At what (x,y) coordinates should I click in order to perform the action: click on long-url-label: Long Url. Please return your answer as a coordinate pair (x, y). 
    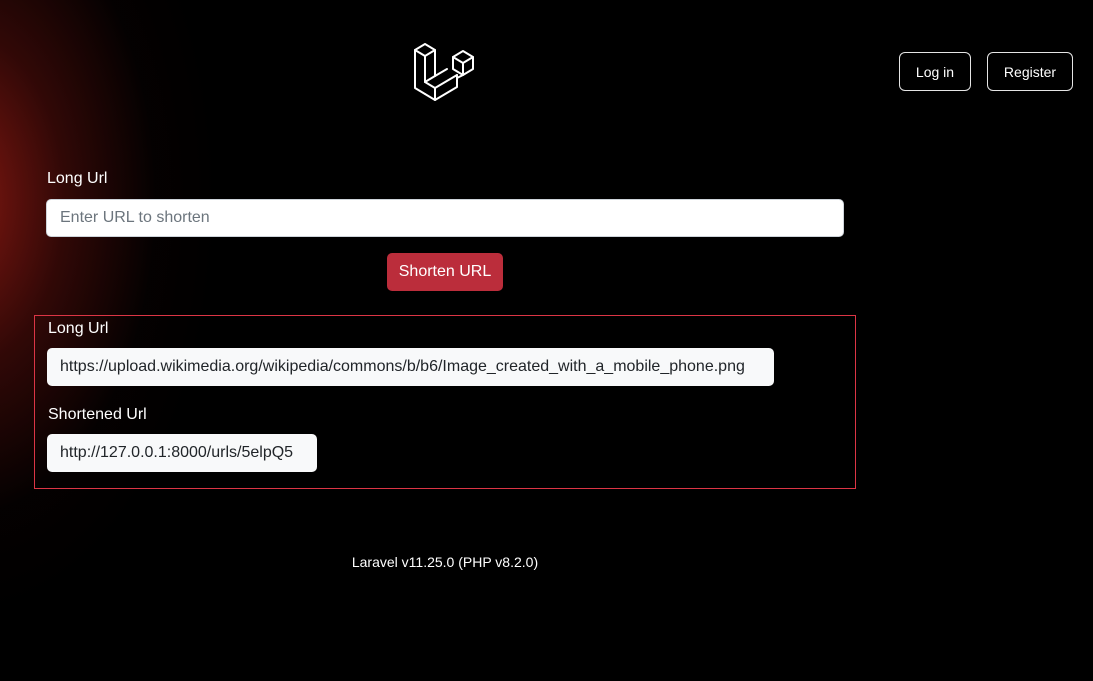
    Looking at the image, I should click on (77, 178).